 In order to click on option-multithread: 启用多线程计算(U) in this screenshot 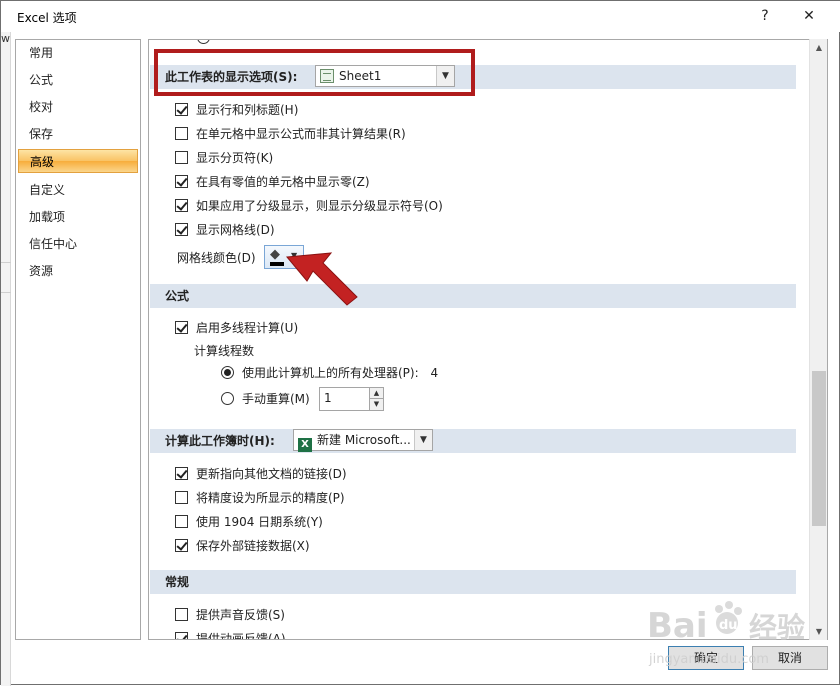, I will do `click(236, 328)`.